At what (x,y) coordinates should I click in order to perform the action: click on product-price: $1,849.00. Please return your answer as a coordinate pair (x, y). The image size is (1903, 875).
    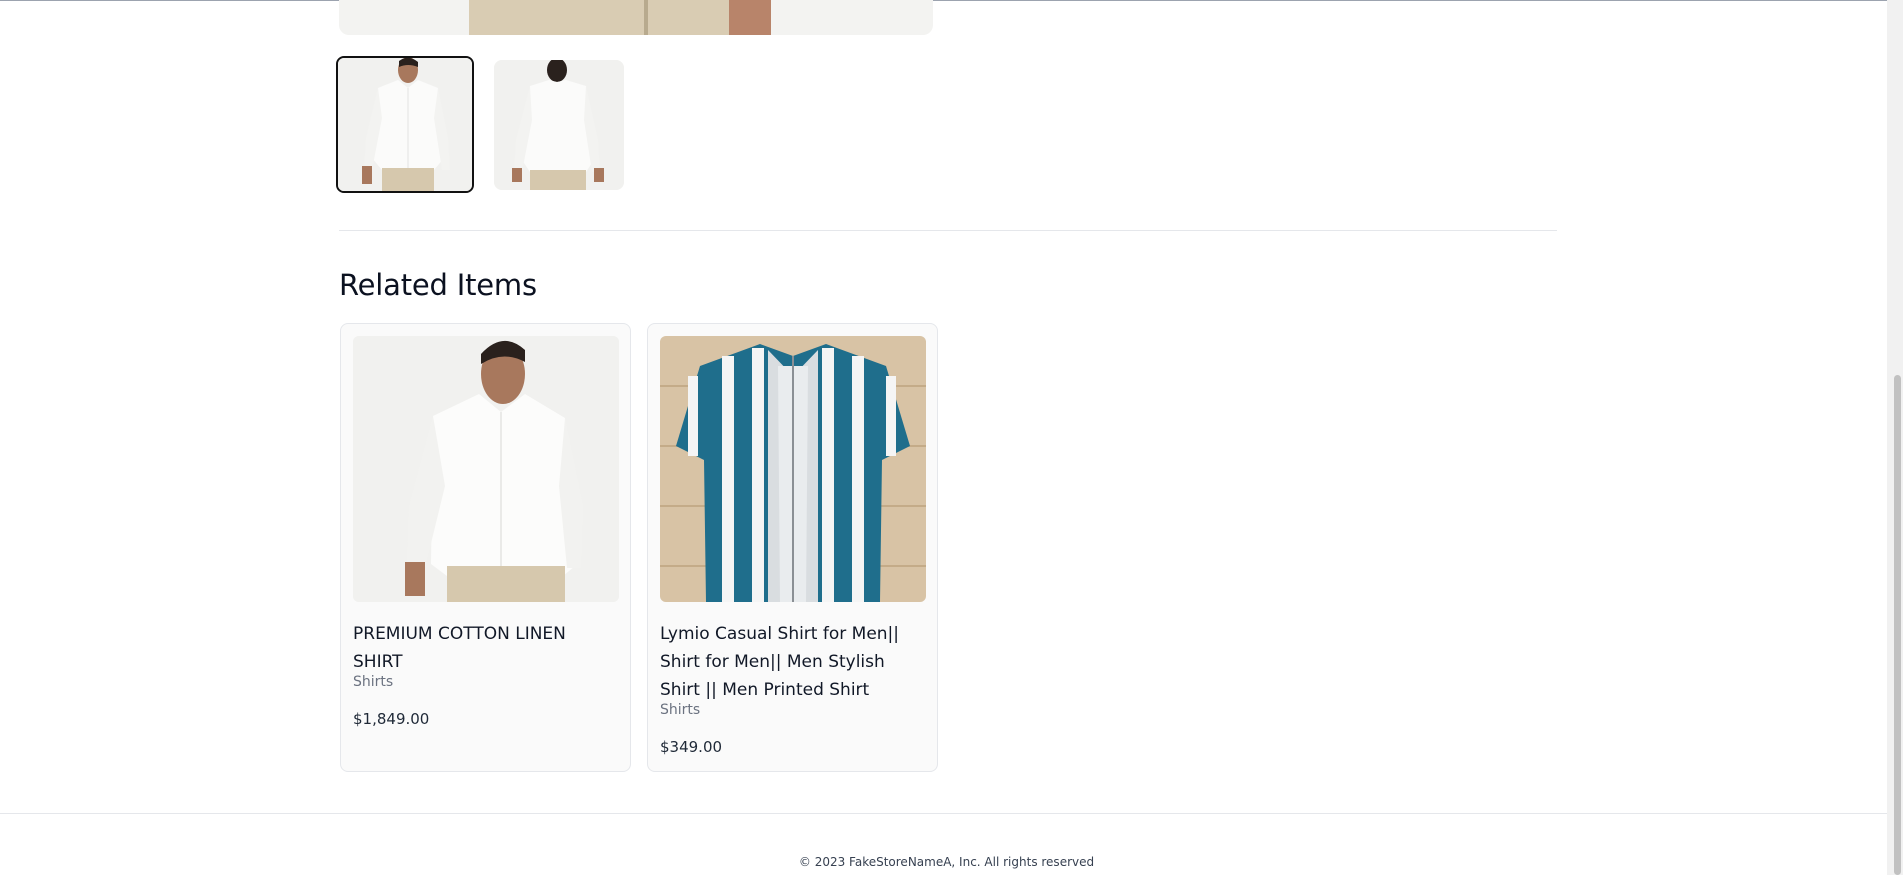
    Looking at the image, I should click on (391, 719).